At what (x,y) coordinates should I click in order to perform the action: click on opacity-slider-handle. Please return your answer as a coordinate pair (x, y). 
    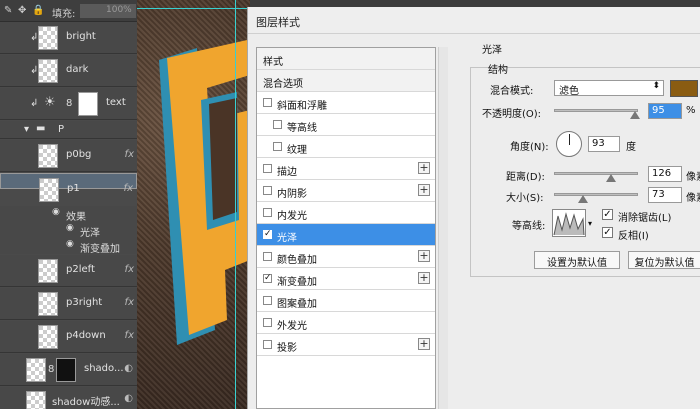
    Looking at the image, I should click on (635, 115).